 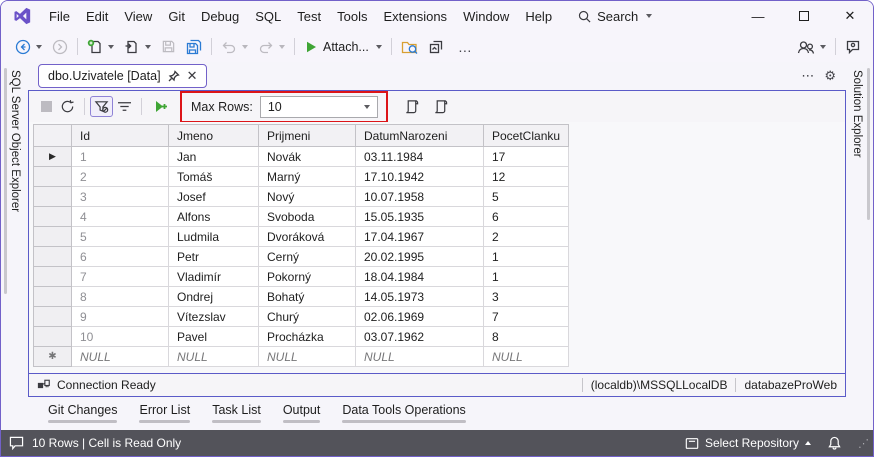 What do you see at coordinates (440, 107) in the screenshot?
I see `script-all-button` at bounding box center [440, 107].